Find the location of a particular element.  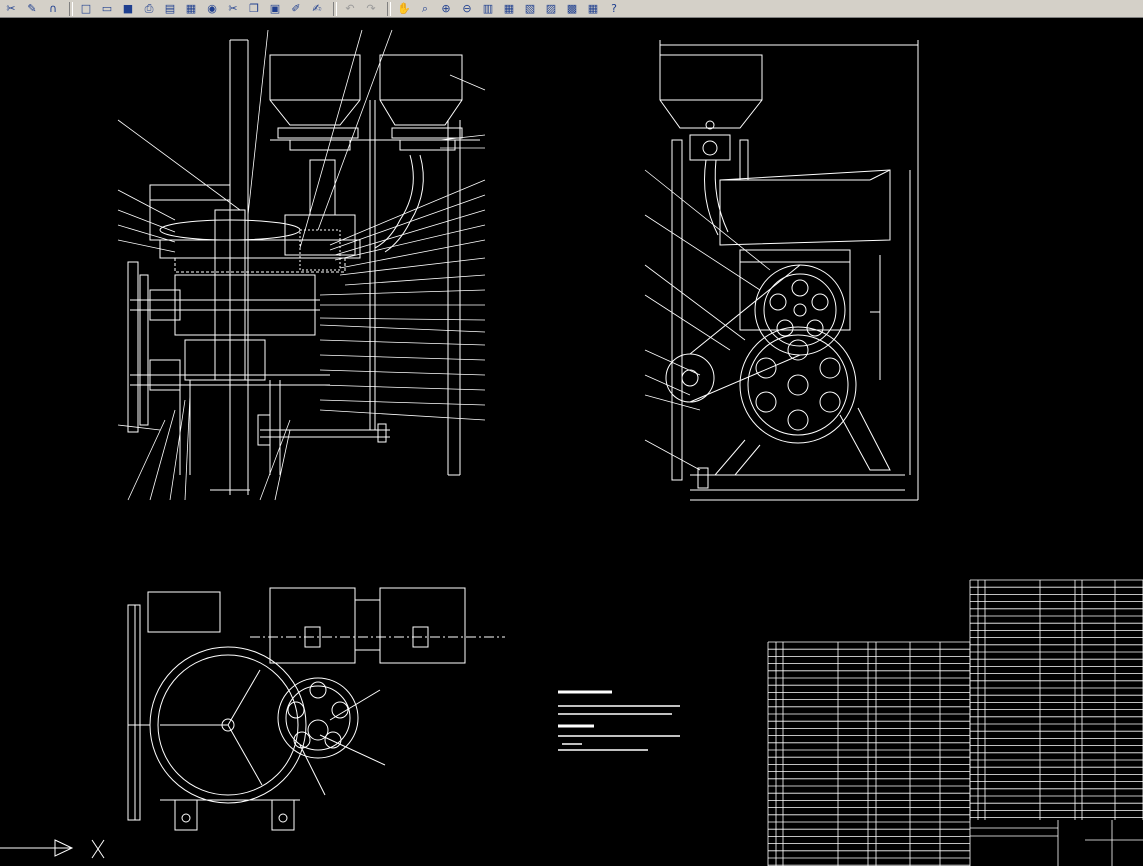

standard-toolbar: ✂ ✎ ∩ □ ▭ ■ ⎙ ▤ ▦ ◉ ✂ ❐ ▣ ✐ ✍ ↶ ↷ ✋ ⌕ ⊕ ⊖ ▥ ▦ ▧ ▨ ▩ ▦? is located at coordinates (571, 9).